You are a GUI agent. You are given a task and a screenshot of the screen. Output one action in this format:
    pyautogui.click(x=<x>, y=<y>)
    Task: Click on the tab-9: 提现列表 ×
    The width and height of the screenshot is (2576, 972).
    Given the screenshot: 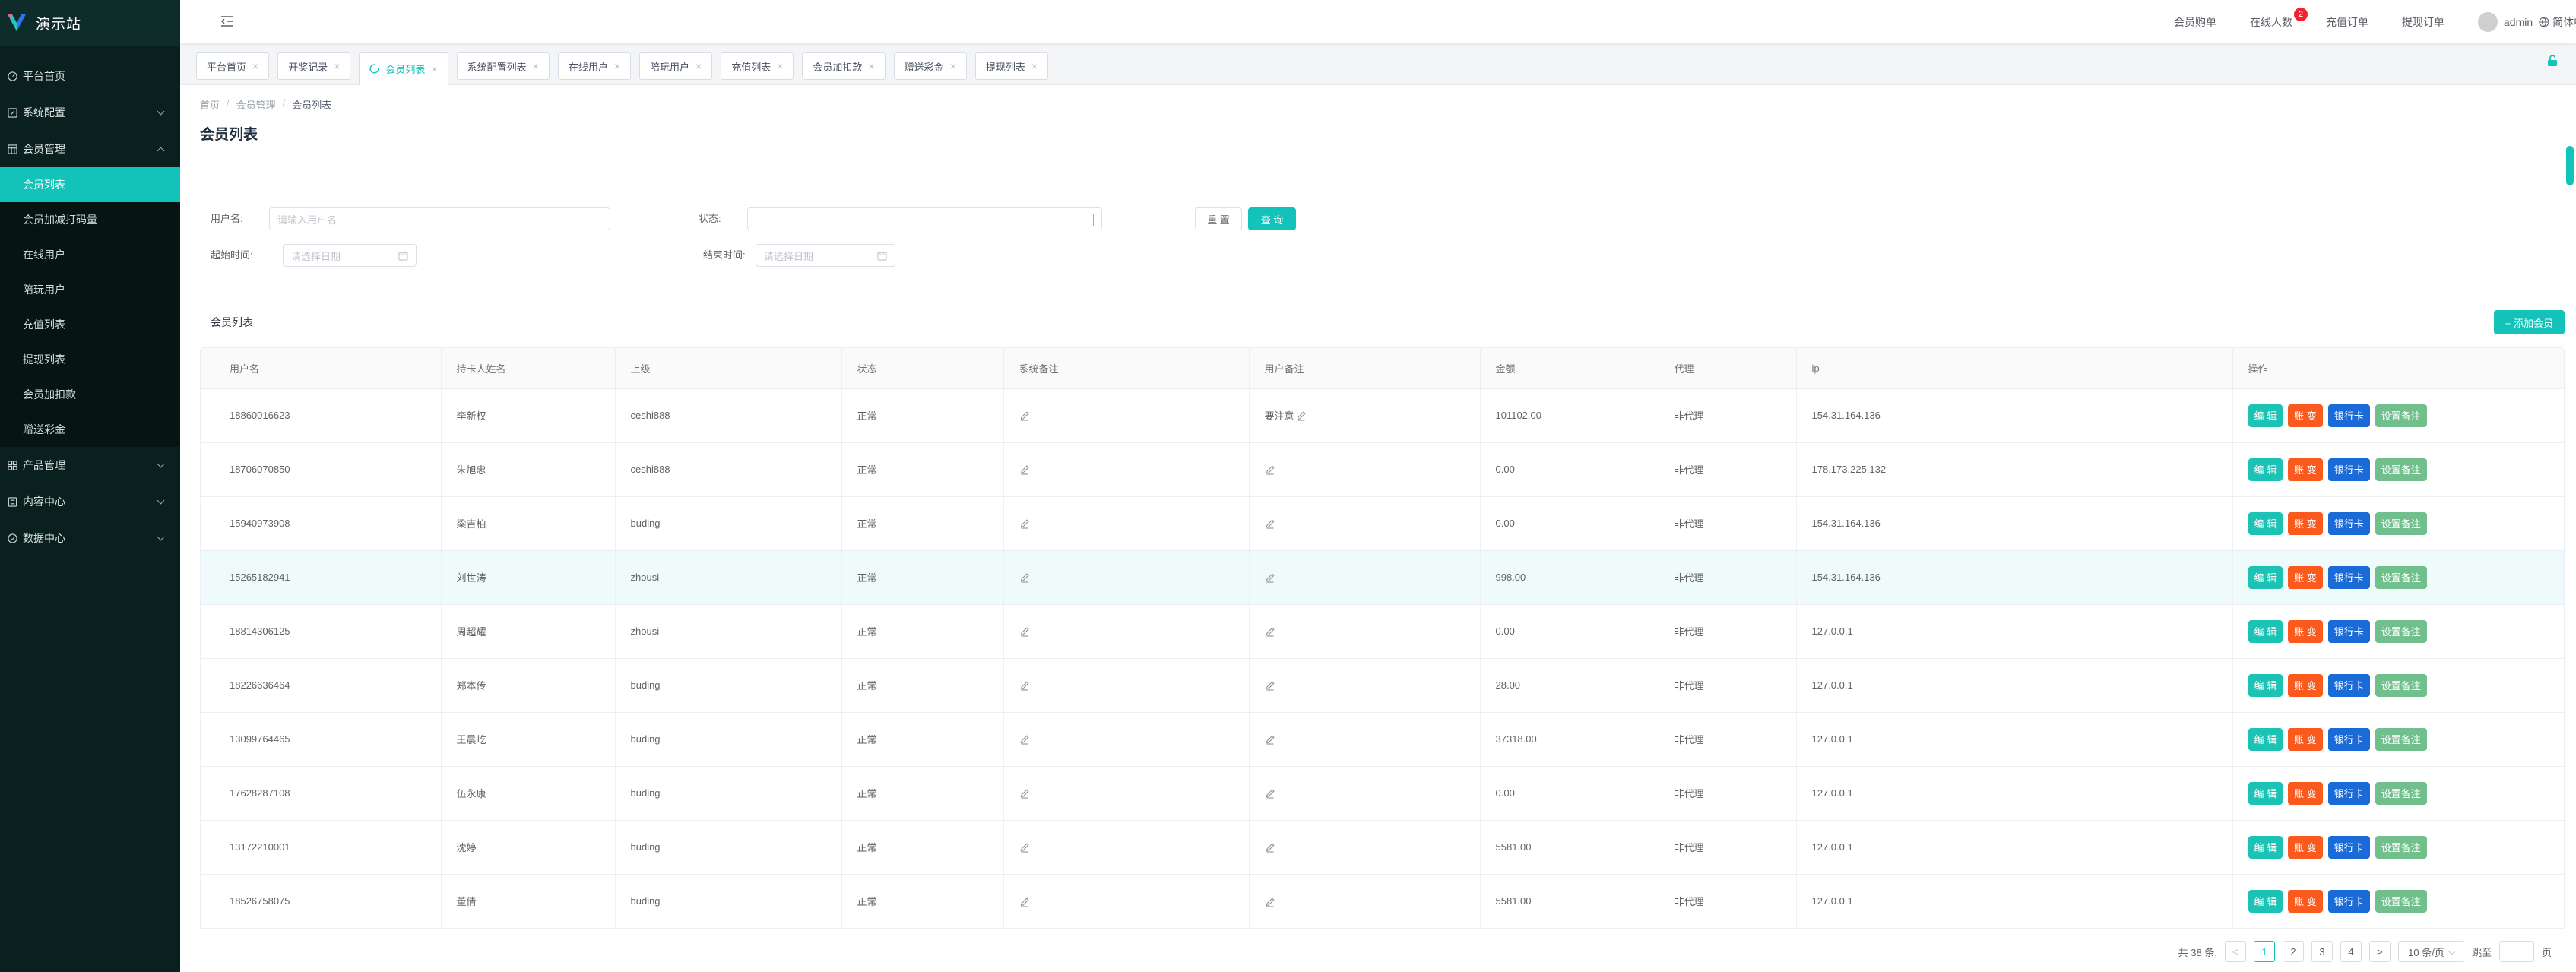 What is the action you would take?
    pyautogui.click(x=1011, y=66)
    